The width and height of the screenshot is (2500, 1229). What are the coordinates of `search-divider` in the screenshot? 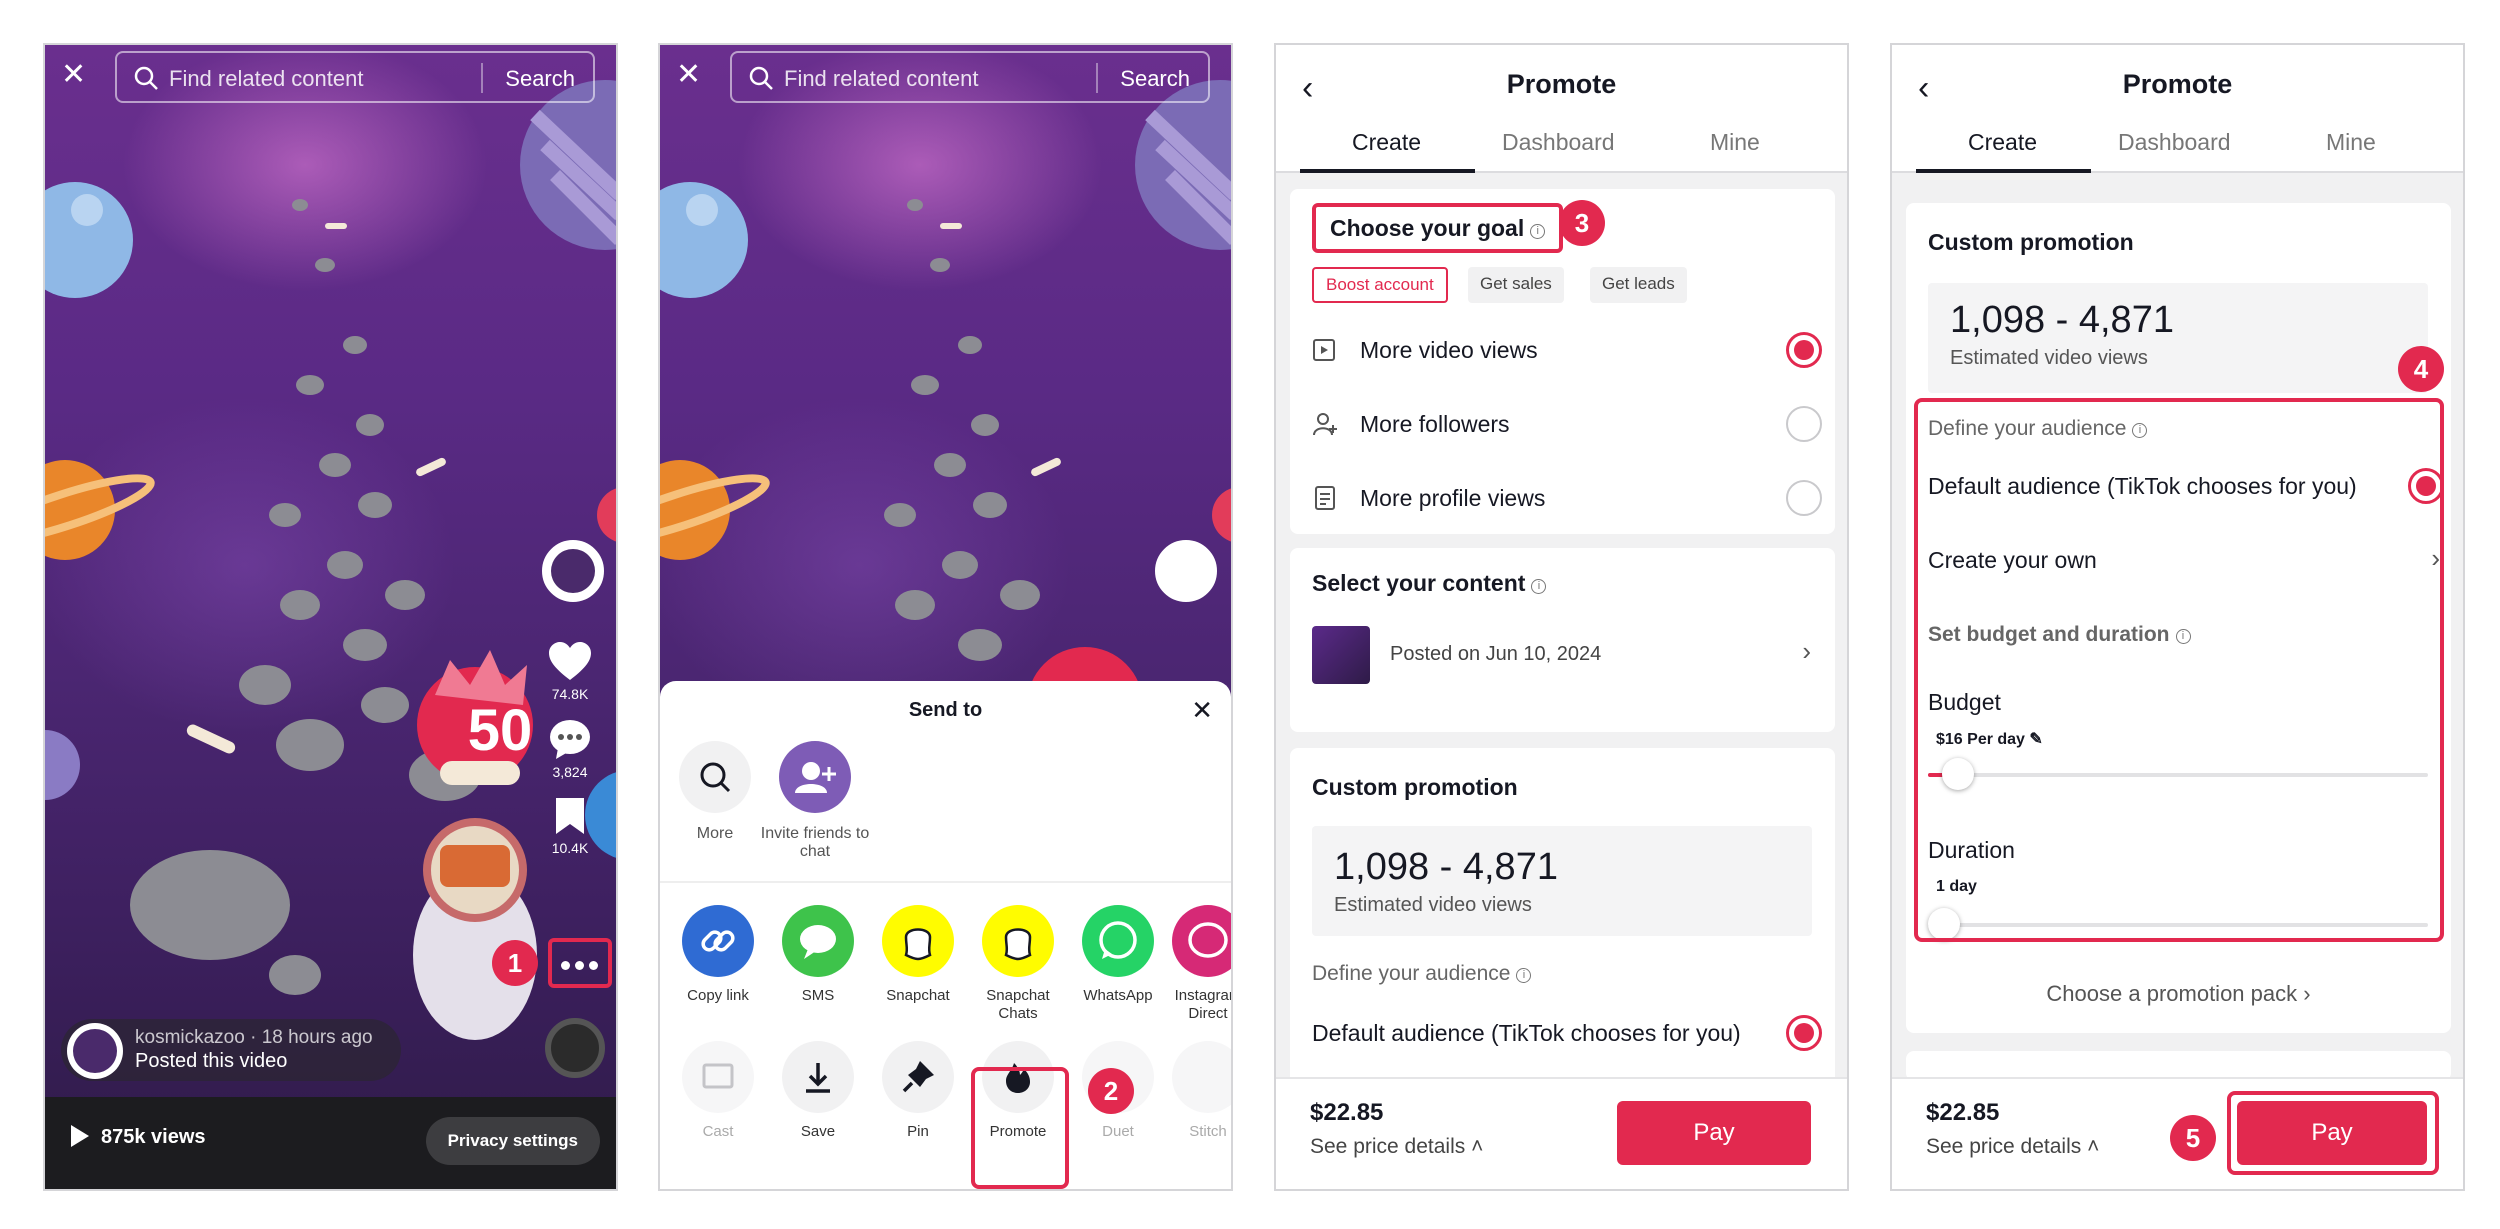 It's located at (1097, 78).